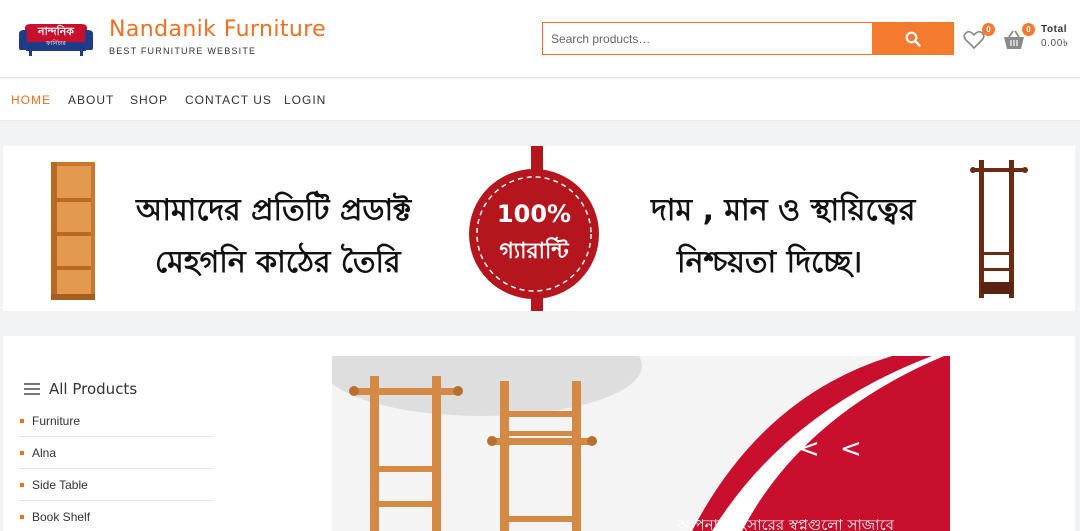 This screenshot has height=531, width=1080. I want to click on category-label: Alna, so click(44, 452).